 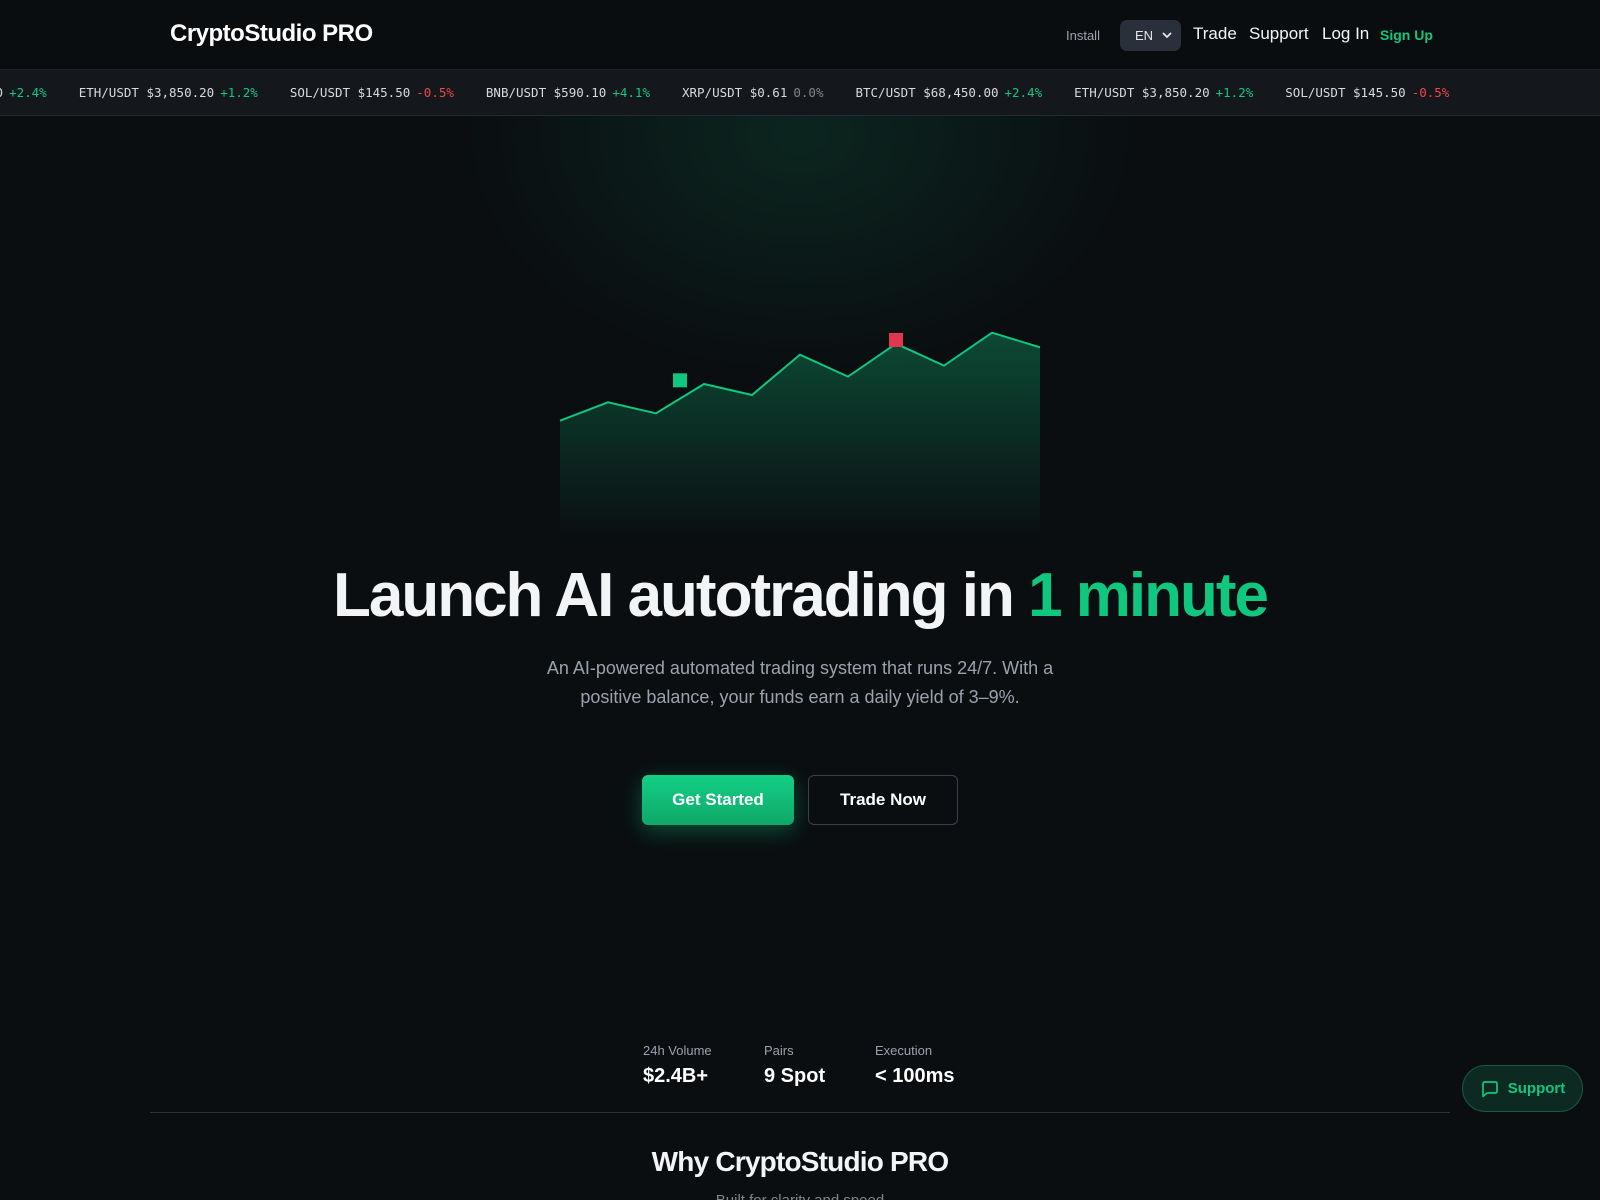 What do you see at coordinates (1215, 34) in the screenshot?
I see `nav-trade: Trade` at bounding box center [1215, 34].